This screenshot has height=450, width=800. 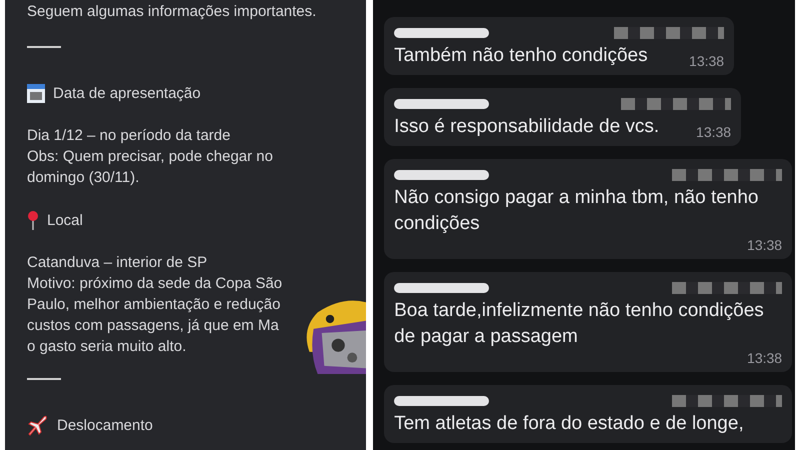 I want to click on message-text: Também não tenho condições, so click(x=521, y=56).